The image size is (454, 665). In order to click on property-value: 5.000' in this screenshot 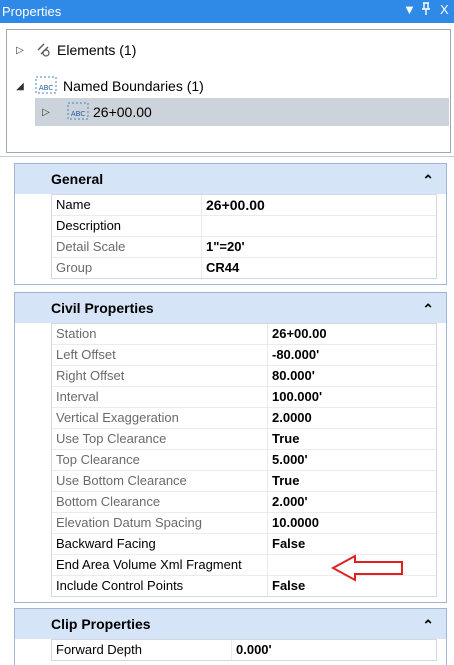, I will do `click(288, 460)`.